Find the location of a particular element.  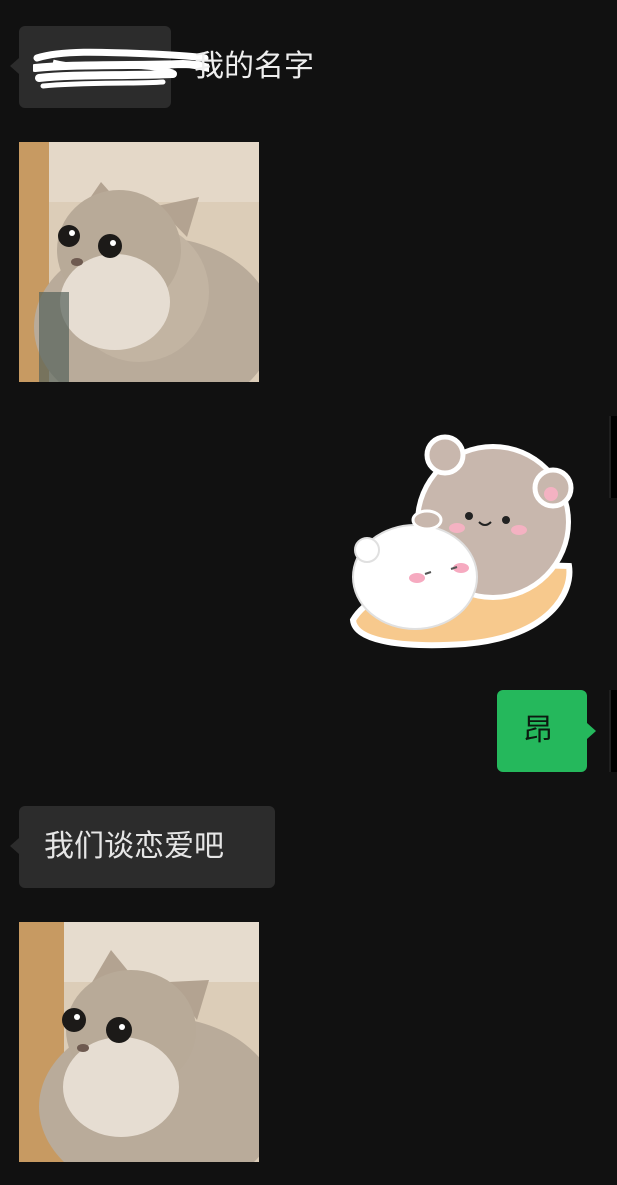

received-message-bubble: 我们谈恋爱吧 is located at coordinates (142, 847).